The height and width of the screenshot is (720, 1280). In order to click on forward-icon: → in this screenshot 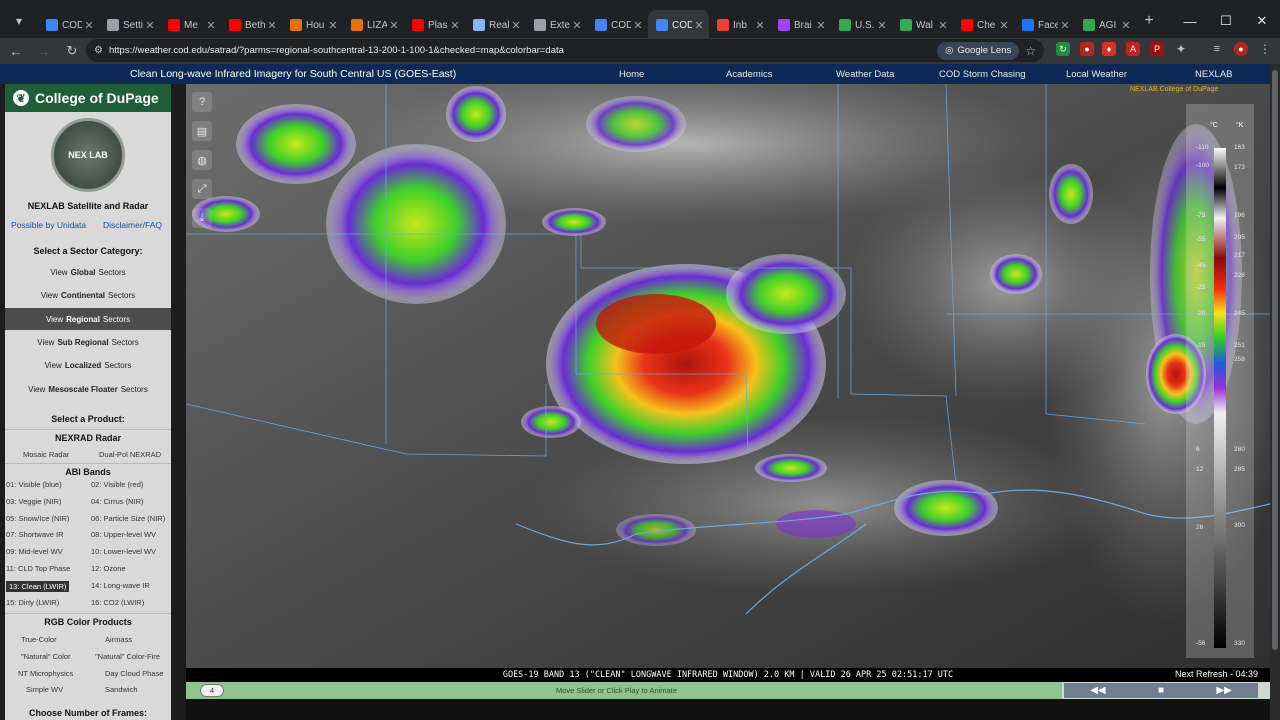, I will do `click(44, 51)`.